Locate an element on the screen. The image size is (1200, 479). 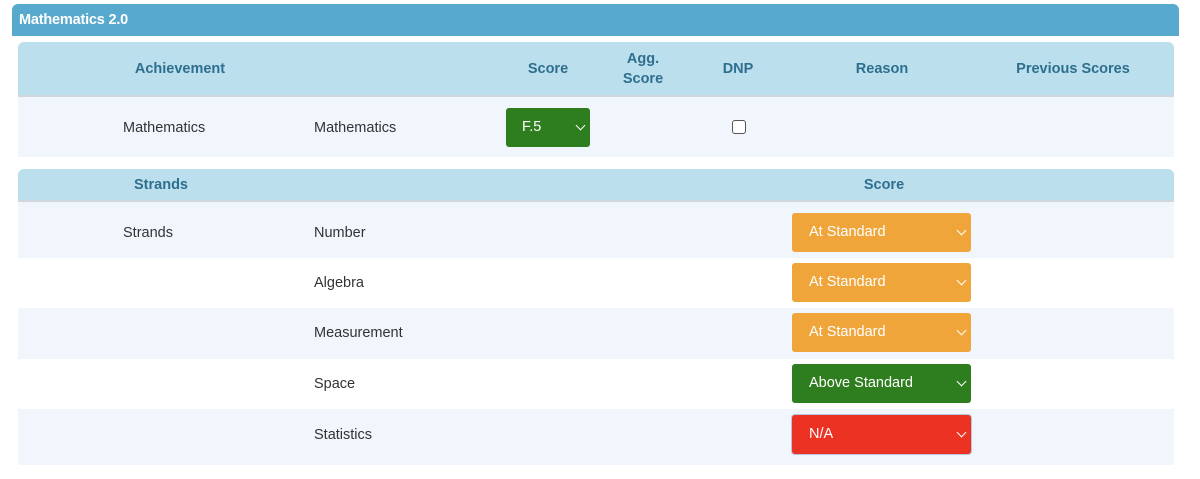
dnp-checkbox is located at coordinates (739, 127).